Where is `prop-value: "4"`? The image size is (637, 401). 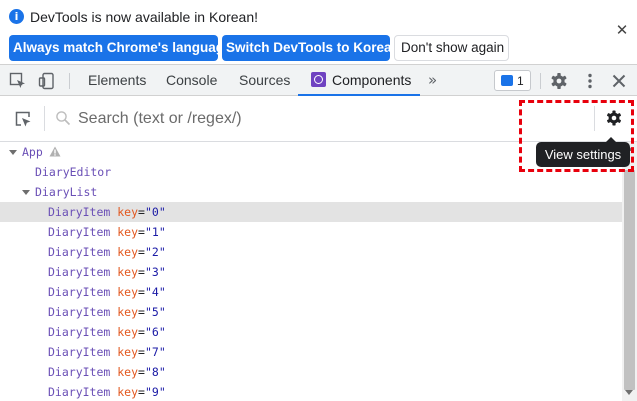
prop-value: "4" is located at coordinates (155, 292).